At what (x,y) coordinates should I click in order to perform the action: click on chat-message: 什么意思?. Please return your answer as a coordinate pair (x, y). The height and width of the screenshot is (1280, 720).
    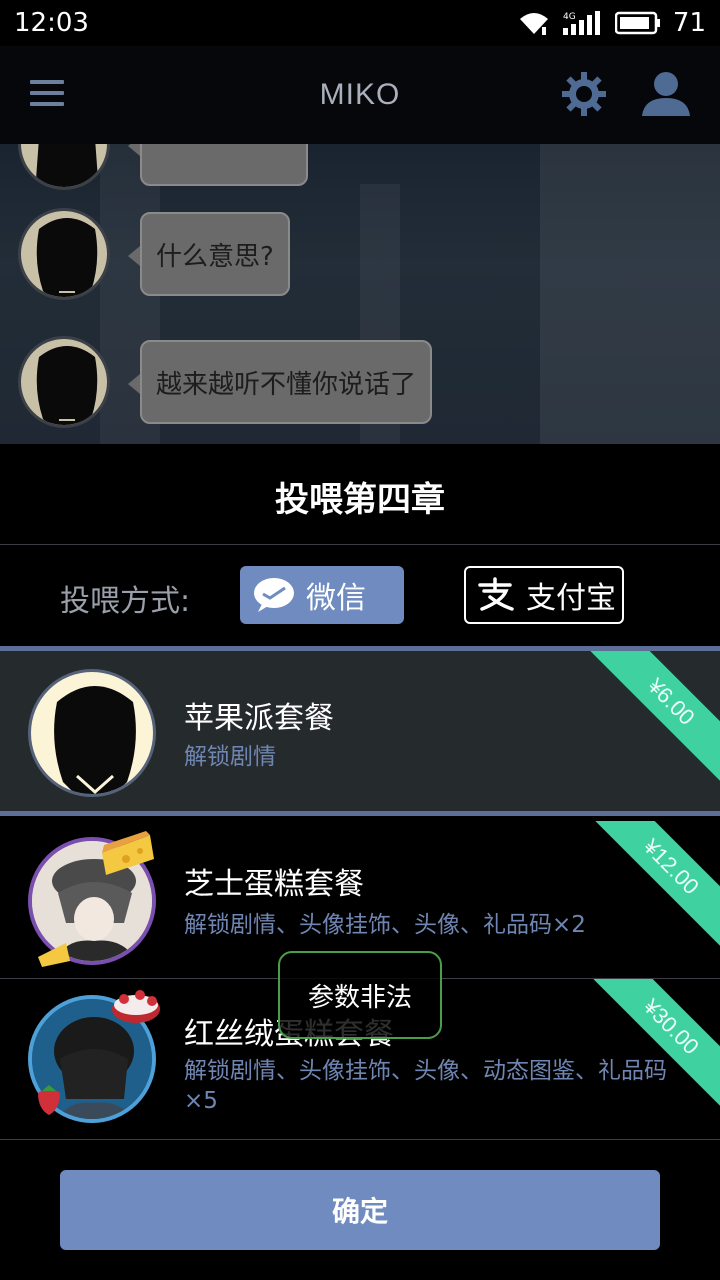
    Looking at the image, I should click on (154, 254).